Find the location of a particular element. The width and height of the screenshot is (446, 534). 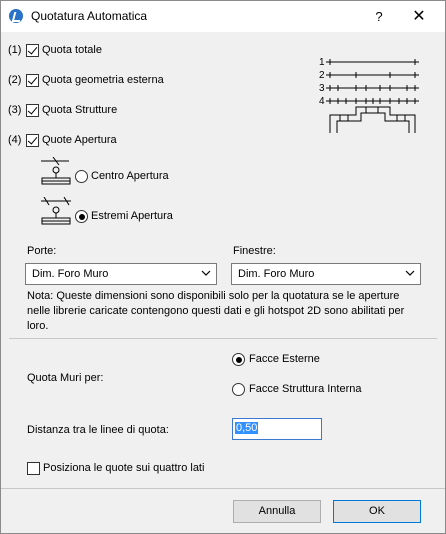

section-divider is located at coordinates (223, 338).